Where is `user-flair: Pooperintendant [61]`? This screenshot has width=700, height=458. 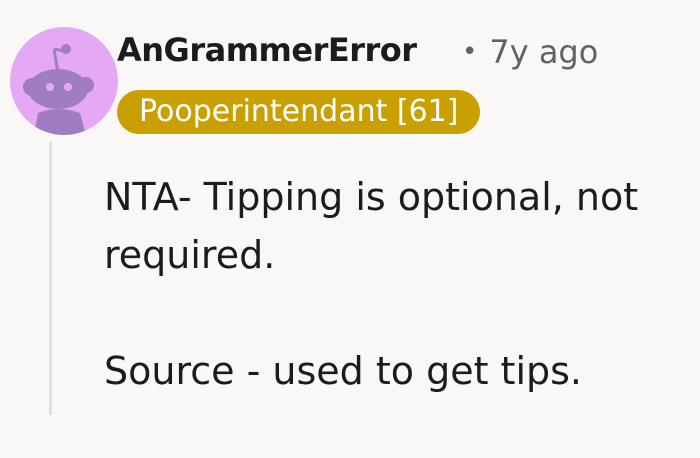
user-flair: Pooperintendant [61] is located at coordinates (299, 112).